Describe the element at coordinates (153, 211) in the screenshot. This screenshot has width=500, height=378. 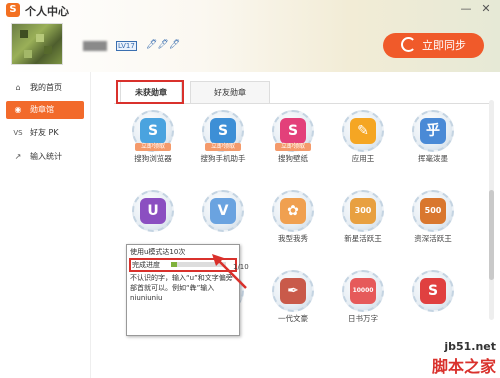
I see `medal-icon: U` at that location.